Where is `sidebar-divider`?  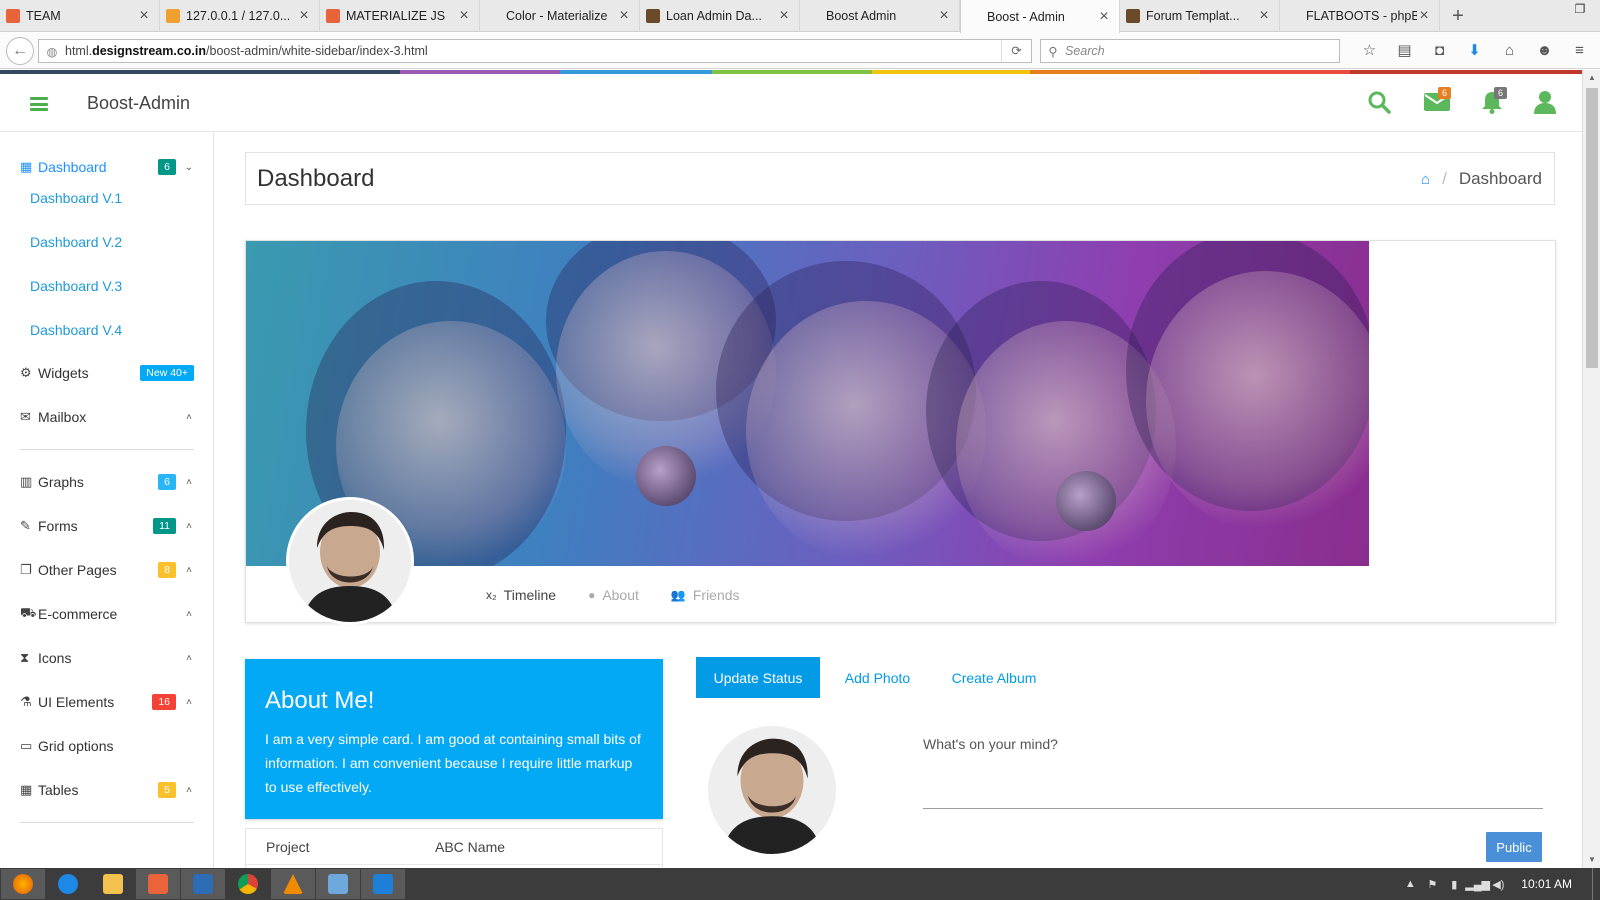
sidebar-divider is located at coordinates (107, 822).